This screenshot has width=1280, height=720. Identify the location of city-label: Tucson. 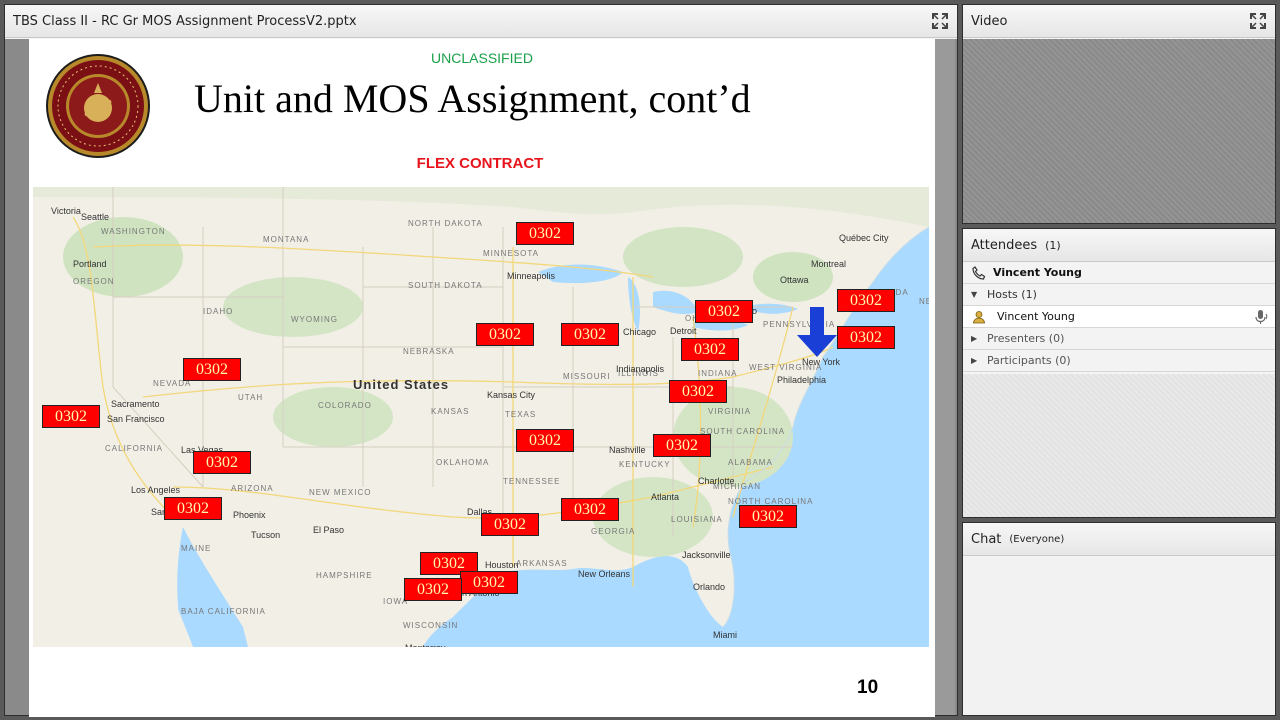
(266, 535).